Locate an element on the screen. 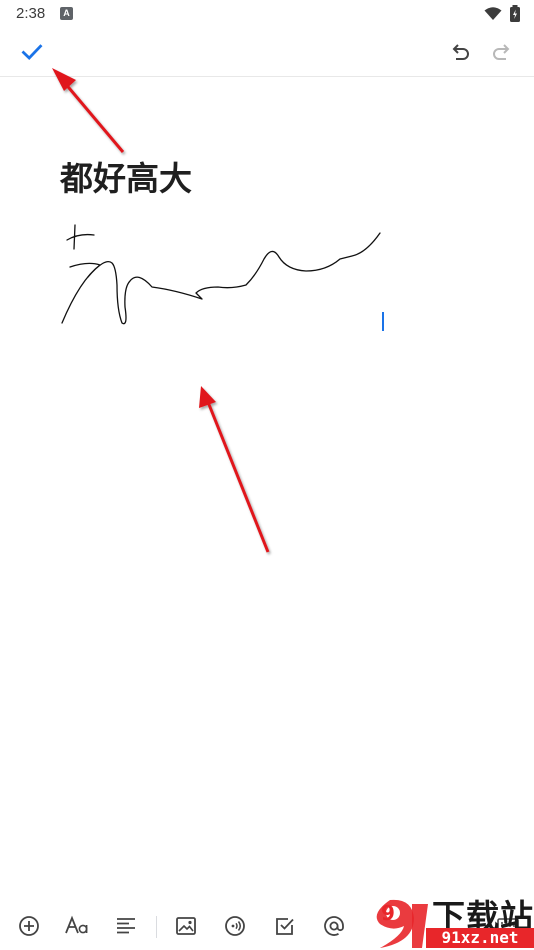 Image resolution: width=534 pixels, height=950 pixels. undo-icon is located at coordinates (460, 52).